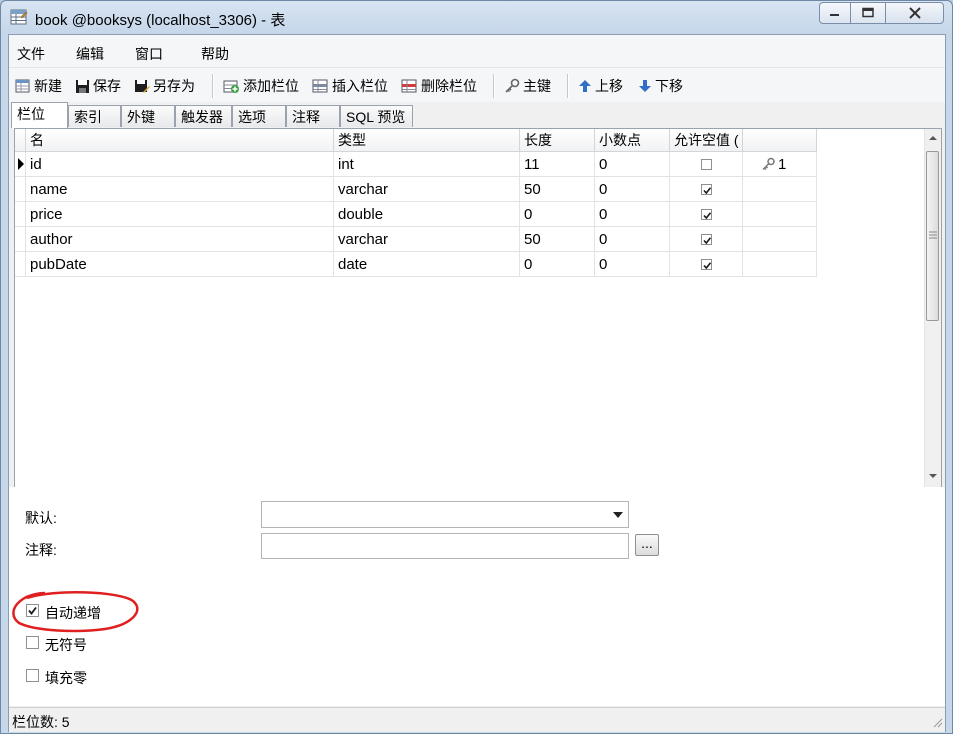 Image resolution: width=953 pixels, height=734 pixels. I want to click on delete-field-button: 删除栏位, so click(439, 86).